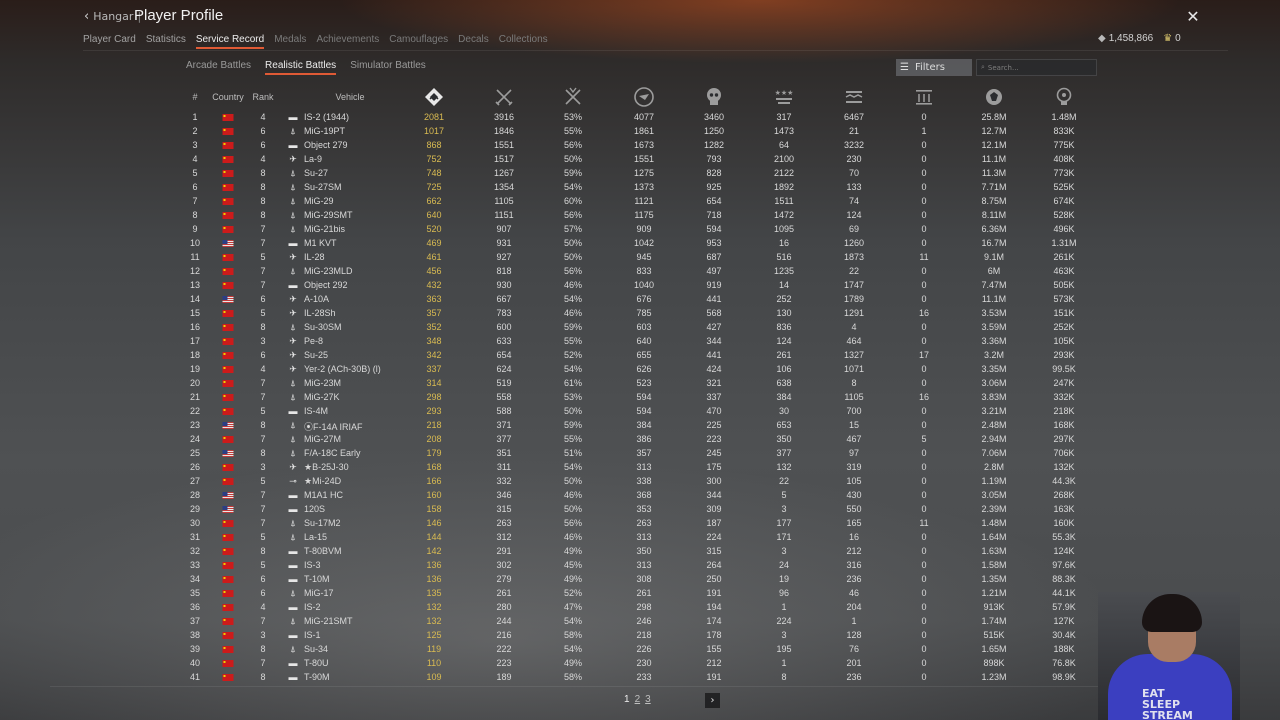 The height and width of the screenshot is (720, 1280). I want to click on silver-earned-icon, so click(994, 97).